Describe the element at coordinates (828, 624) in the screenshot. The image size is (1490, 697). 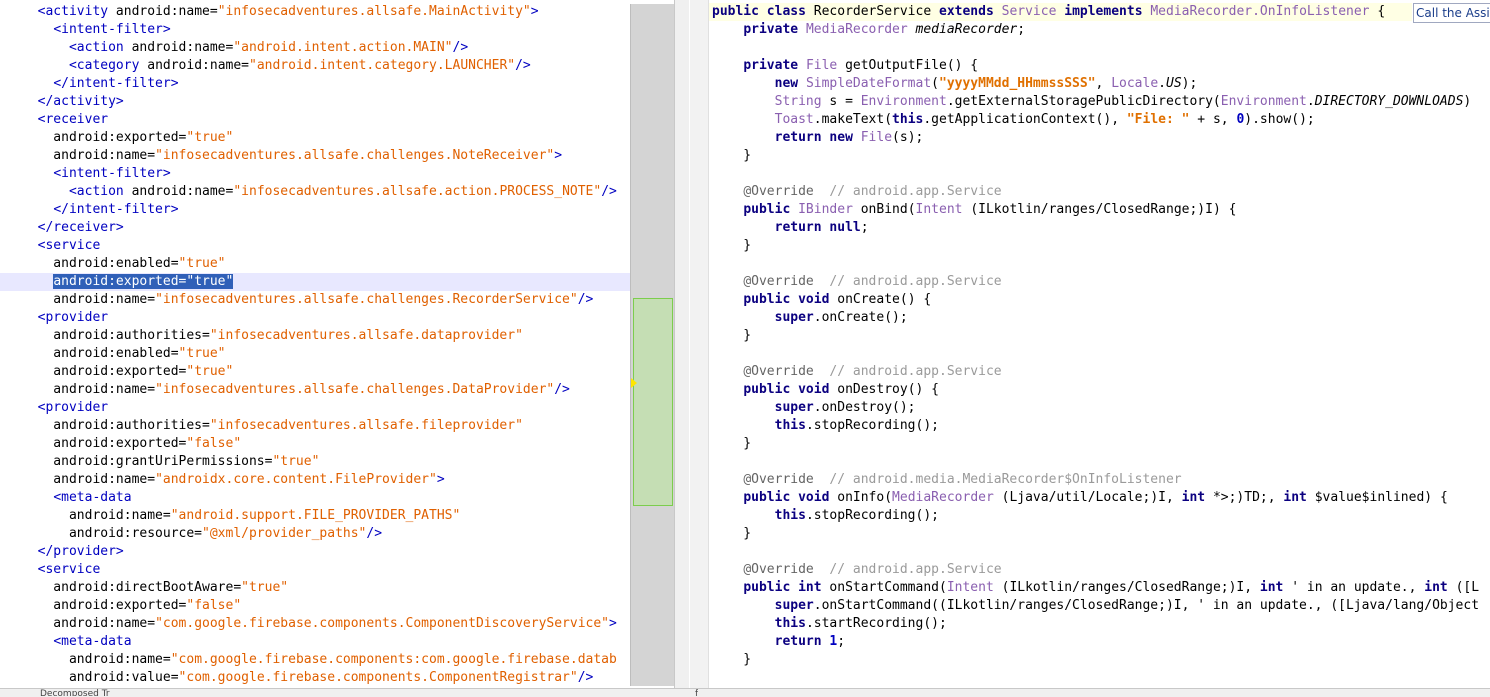
I see `code-line: this.startRecording();` at that location.